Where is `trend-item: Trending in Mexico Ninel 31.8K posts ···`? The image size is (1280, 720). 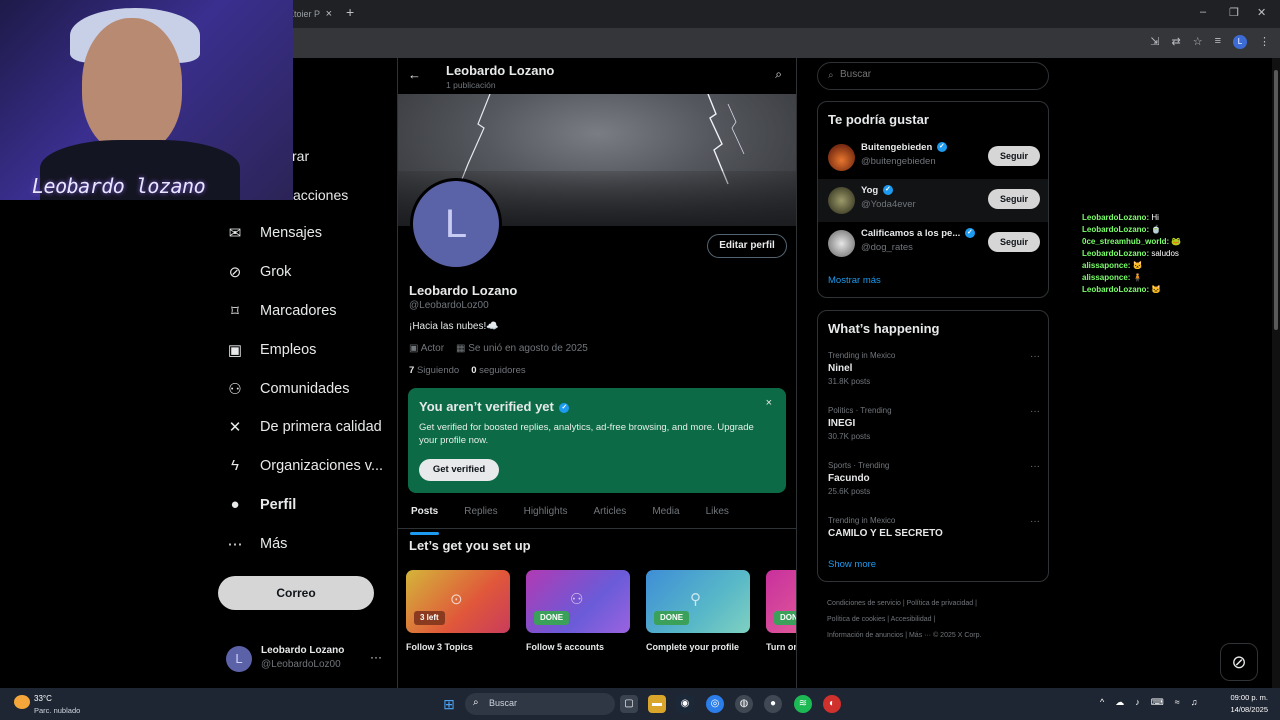 trend-item: Trending in Mexico Ninel 31.8K posts ··· is located at coordinates (934, 373).